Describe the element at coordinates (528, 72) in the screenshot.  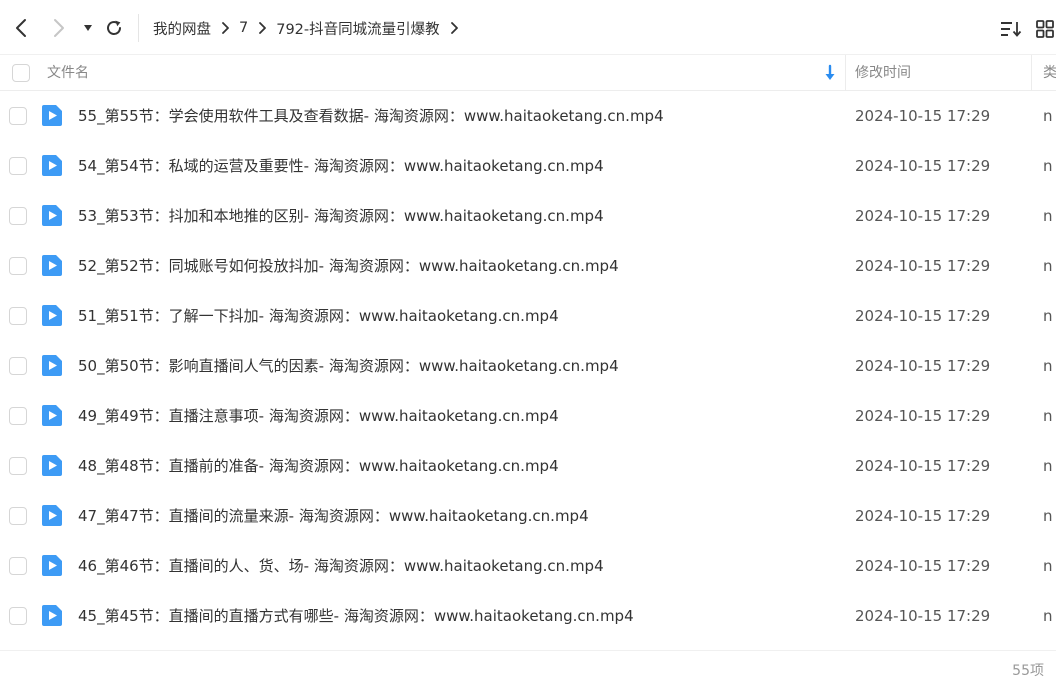
I see `table-header: 文件名 修改时间 类` at that location.